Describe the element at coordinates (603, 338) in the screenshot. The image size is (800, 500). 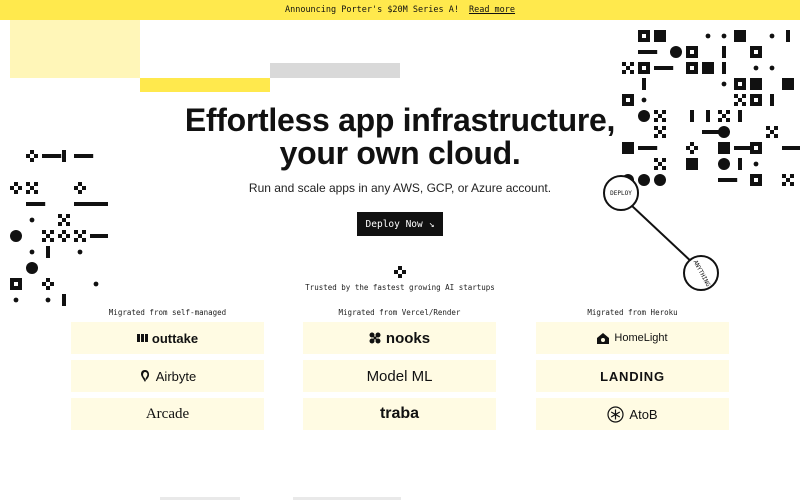
I see `homelight-logo-icon` at that location.